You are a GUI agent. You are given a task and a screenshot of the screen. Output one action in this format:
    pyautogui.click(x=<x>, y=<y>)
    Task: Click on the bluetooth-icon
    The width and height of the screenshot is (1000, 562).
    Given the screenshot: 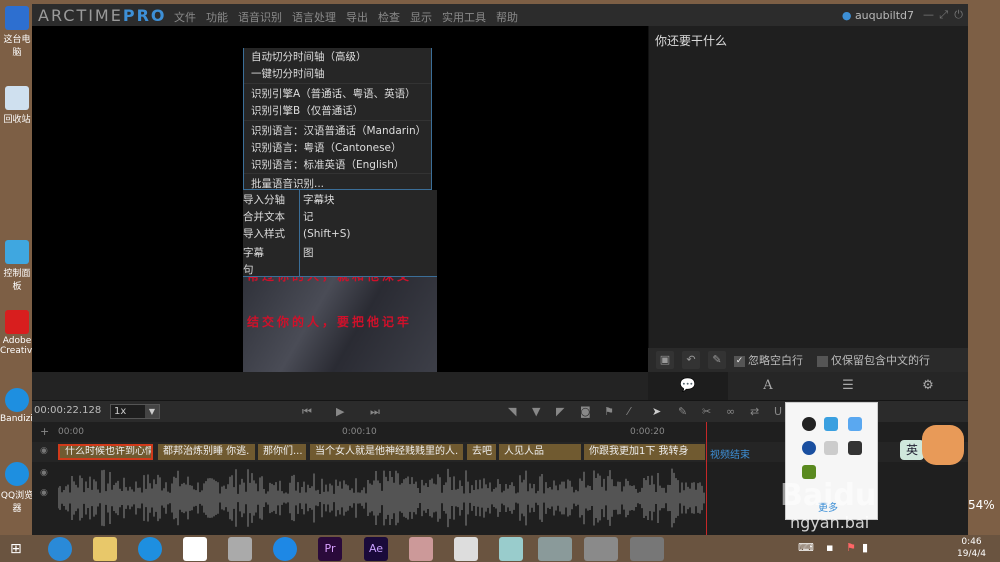 What is the action you would take?
    pyautogui.click(x=809, y=448)
    